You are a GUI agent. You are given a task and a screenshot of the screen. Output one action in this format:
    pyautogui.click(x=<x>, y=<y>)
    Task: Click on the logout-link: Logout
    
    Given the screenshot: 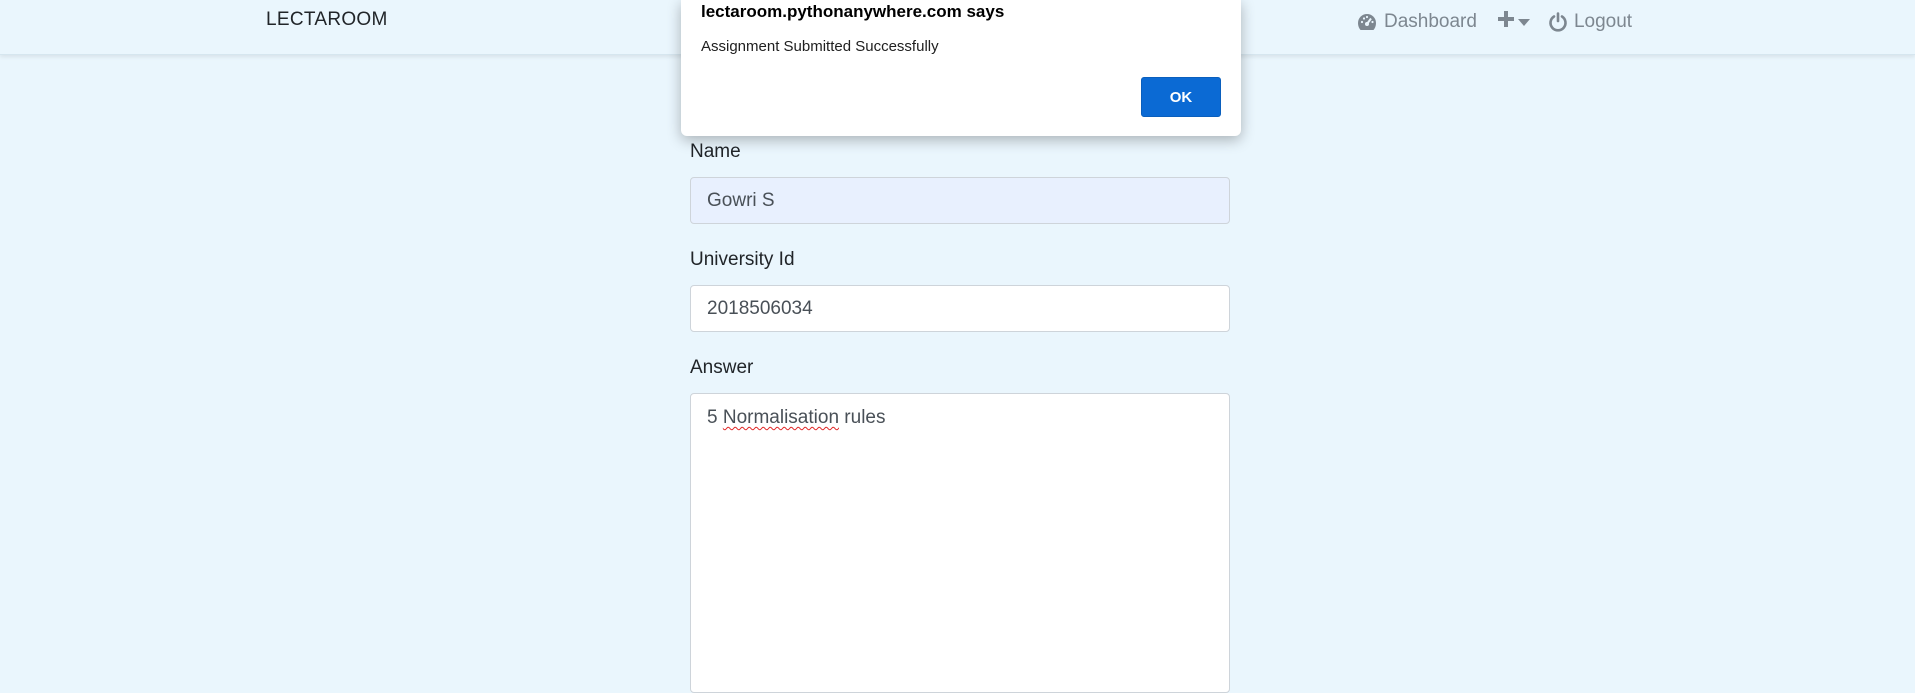 What is the action you would take?
    pyautogui.click(x=1590, y=22)
    